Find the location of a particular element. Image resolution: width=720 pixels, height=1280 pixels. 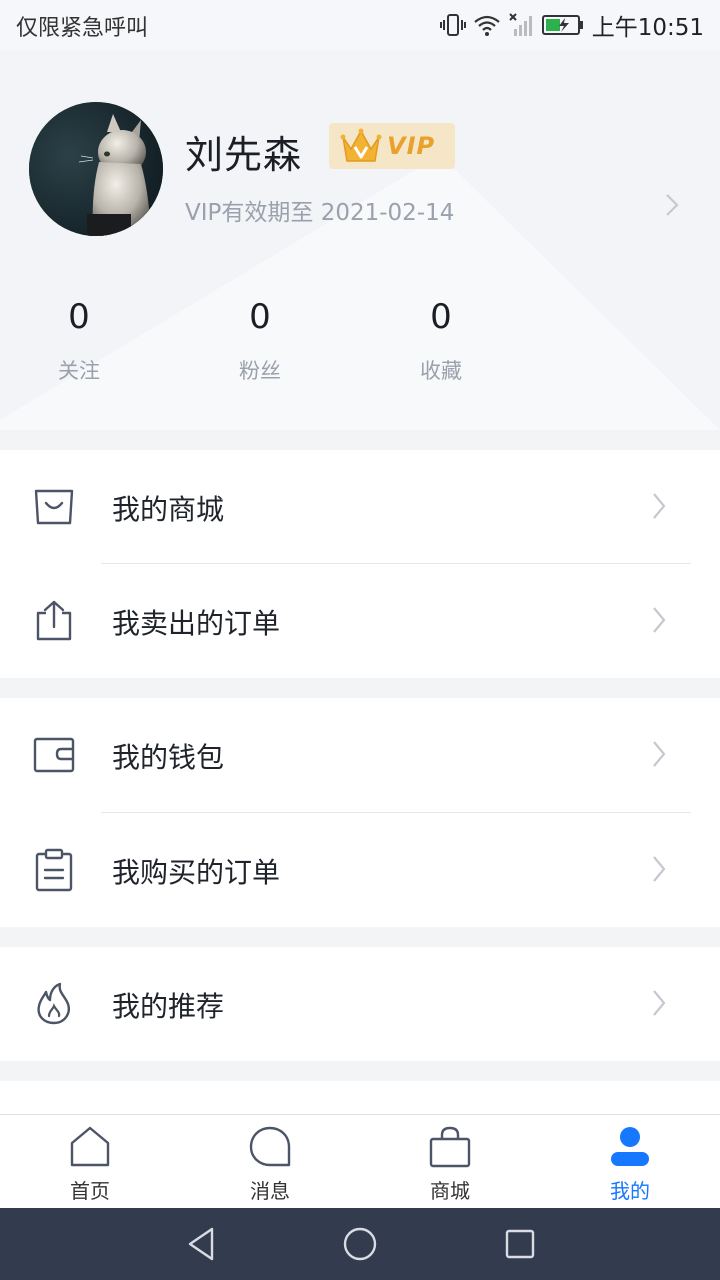

clipboard-icon is located at coordinates (54, 870).